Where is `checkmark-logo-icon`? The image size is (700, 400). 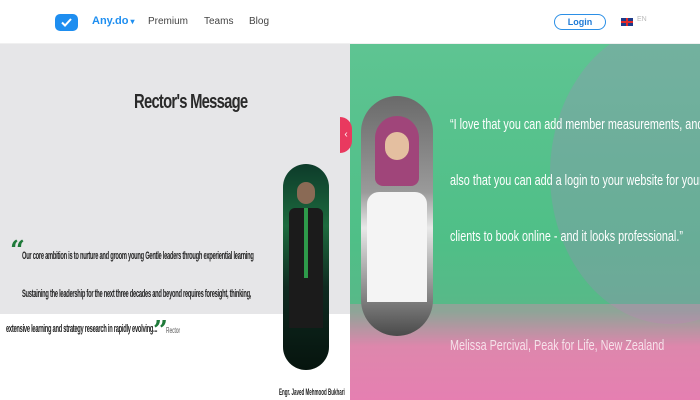 checkmark-logo-icon is located at coordinates (66, 22).